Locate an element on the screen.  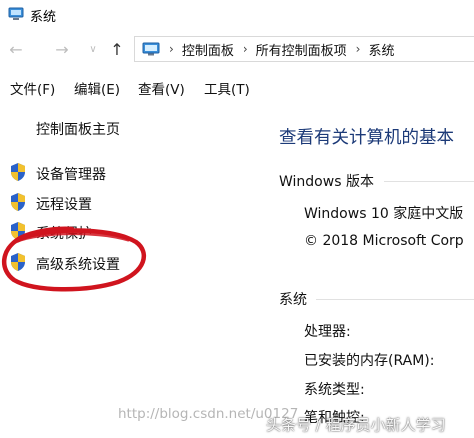
breadcrumb-system: 系统 is located at coordinates (381, 49).